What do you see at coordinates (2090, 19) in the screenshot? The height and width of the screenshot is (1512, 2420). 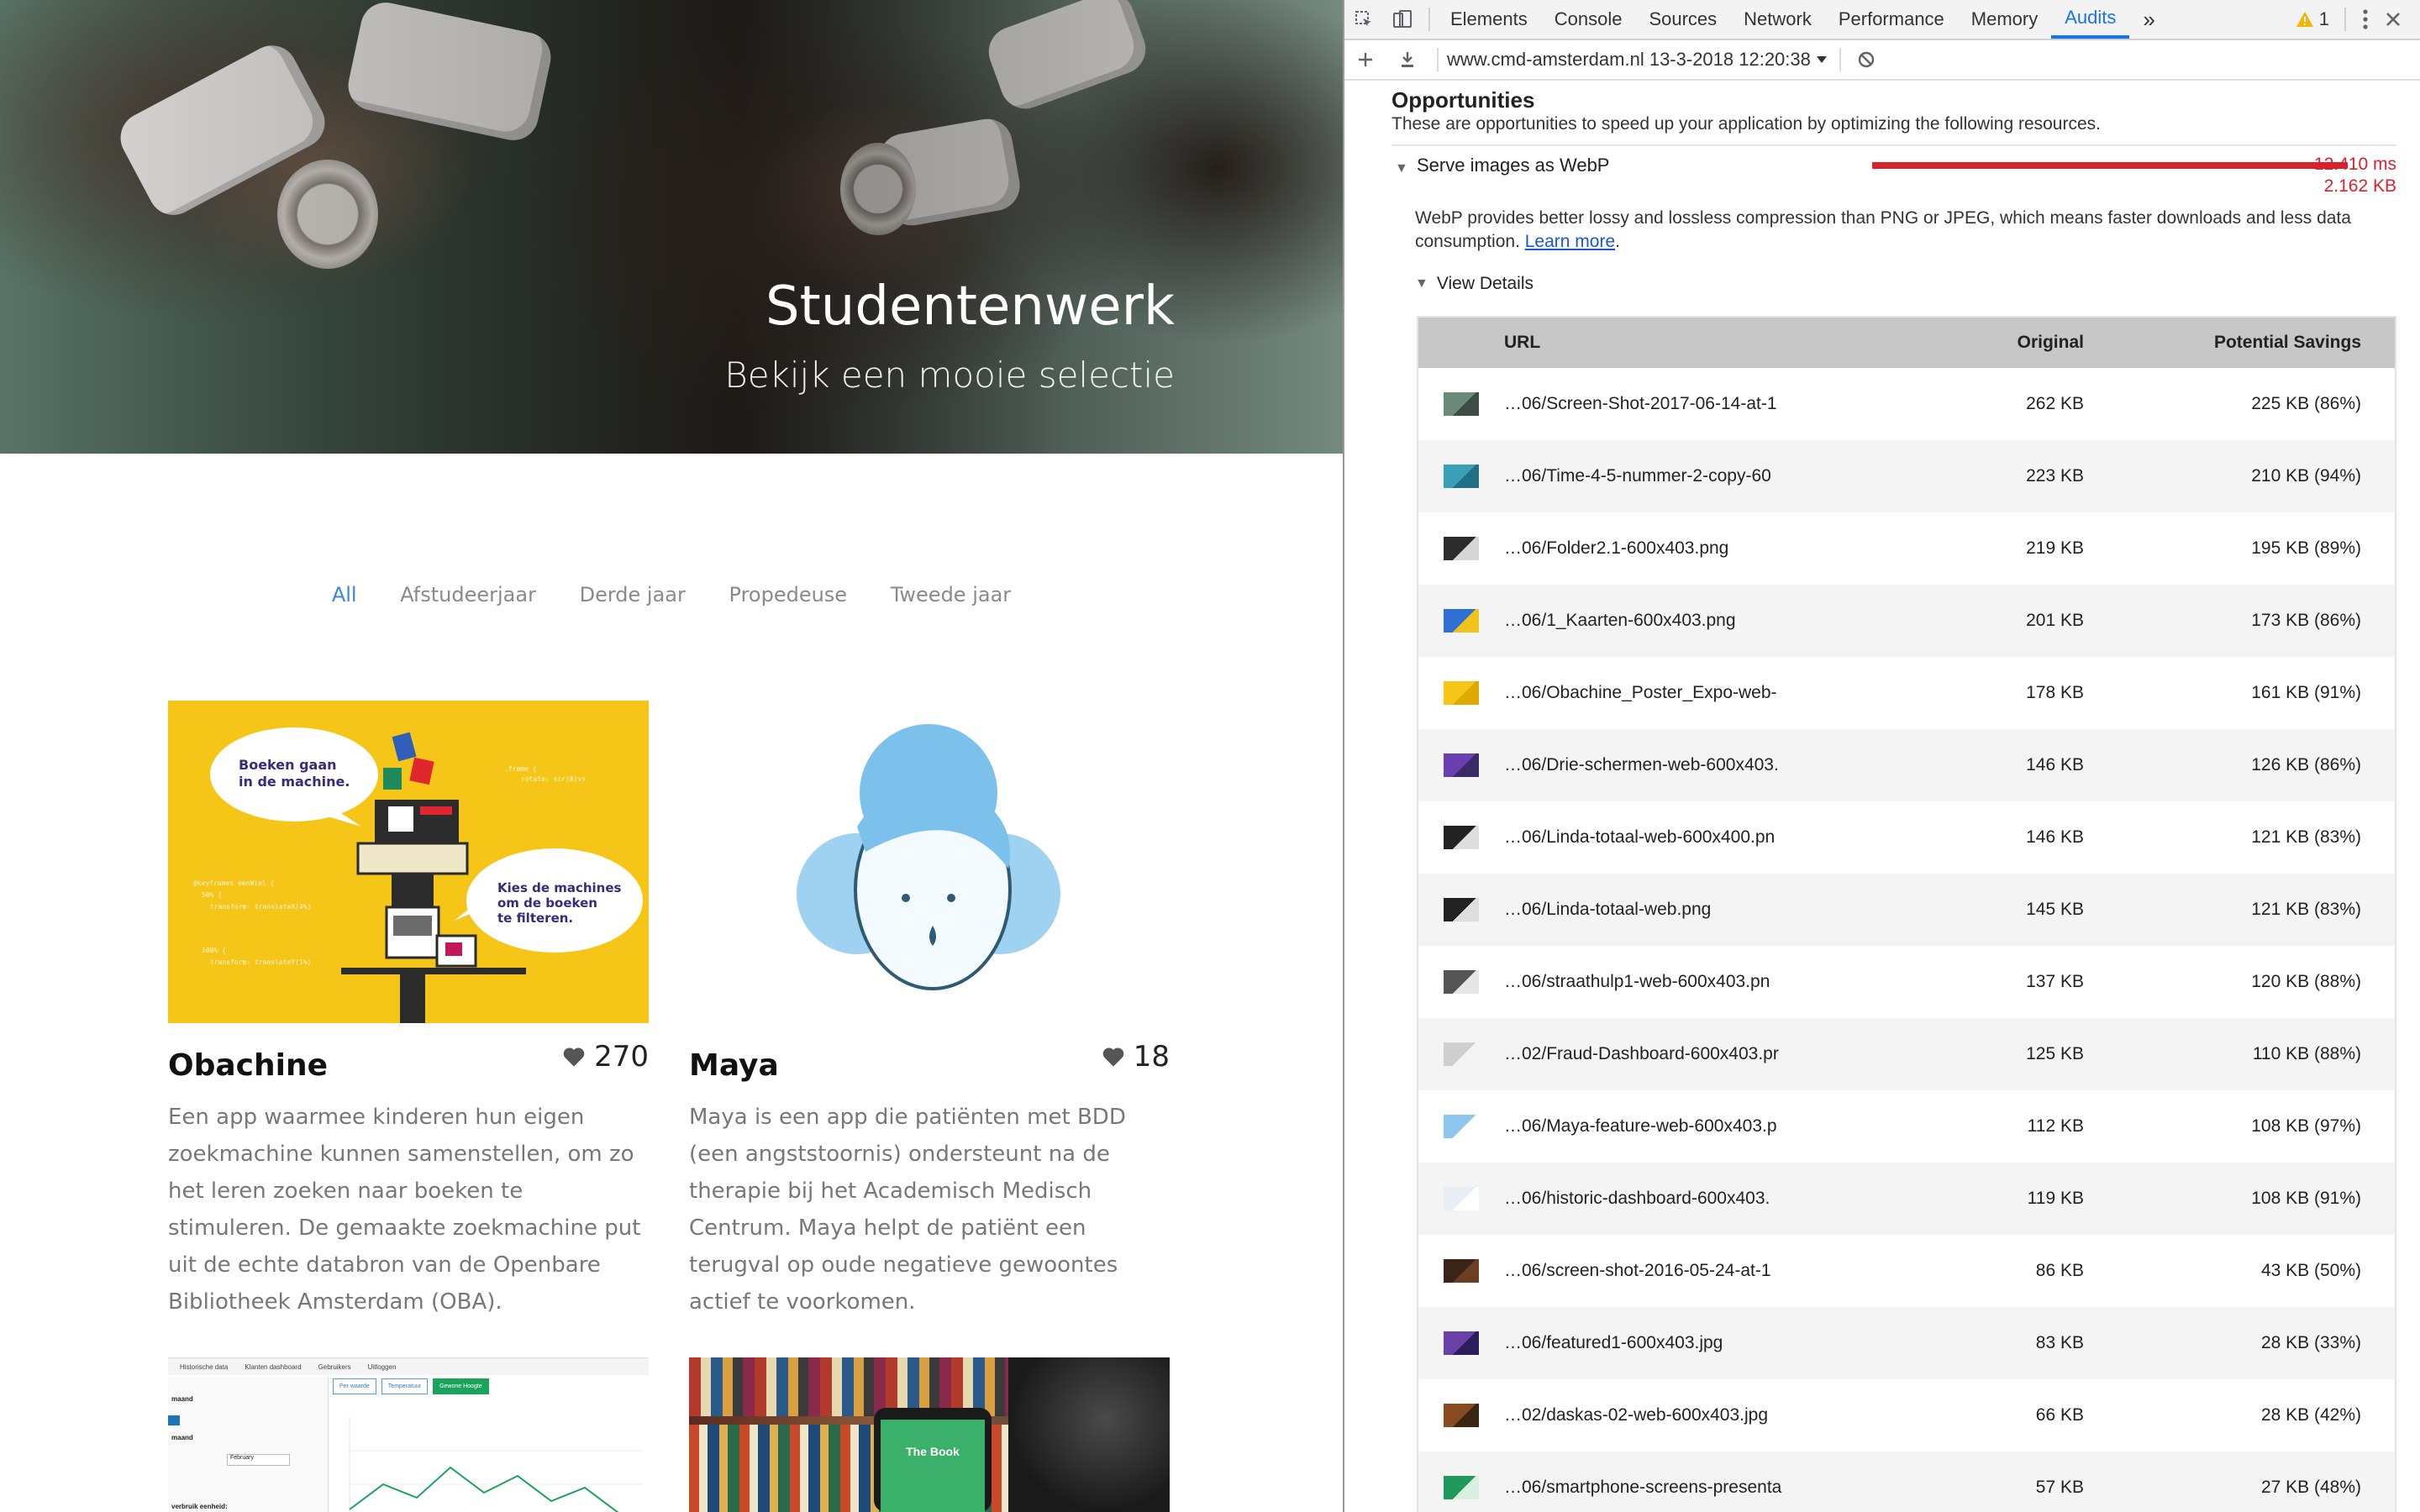 I see `tab-audits: Audits` at bounding box center [2090, 19].